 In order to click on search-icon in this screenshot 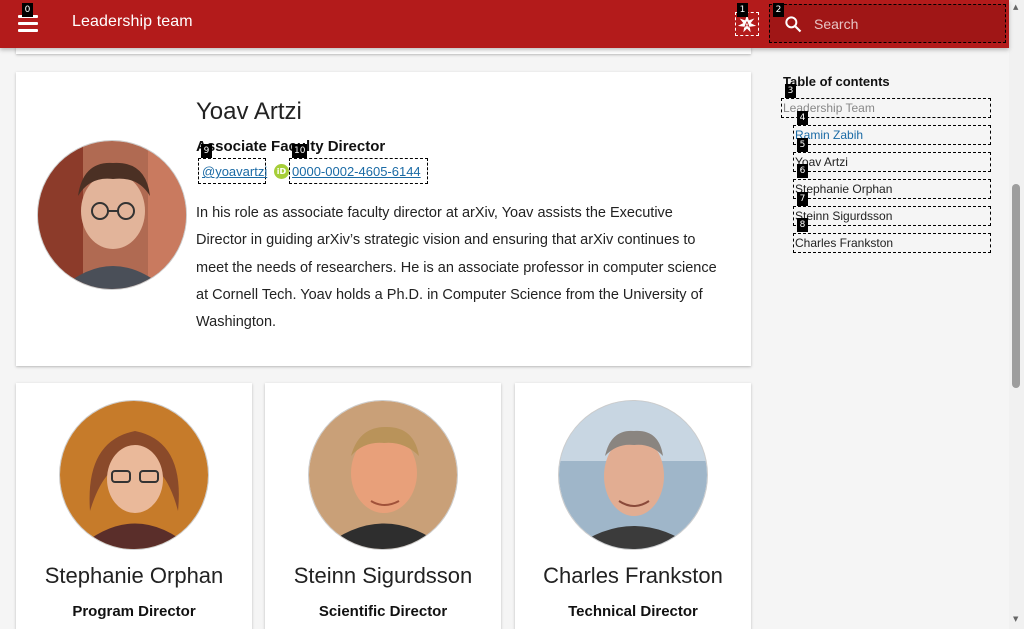, I will do `click(793, 24)`.